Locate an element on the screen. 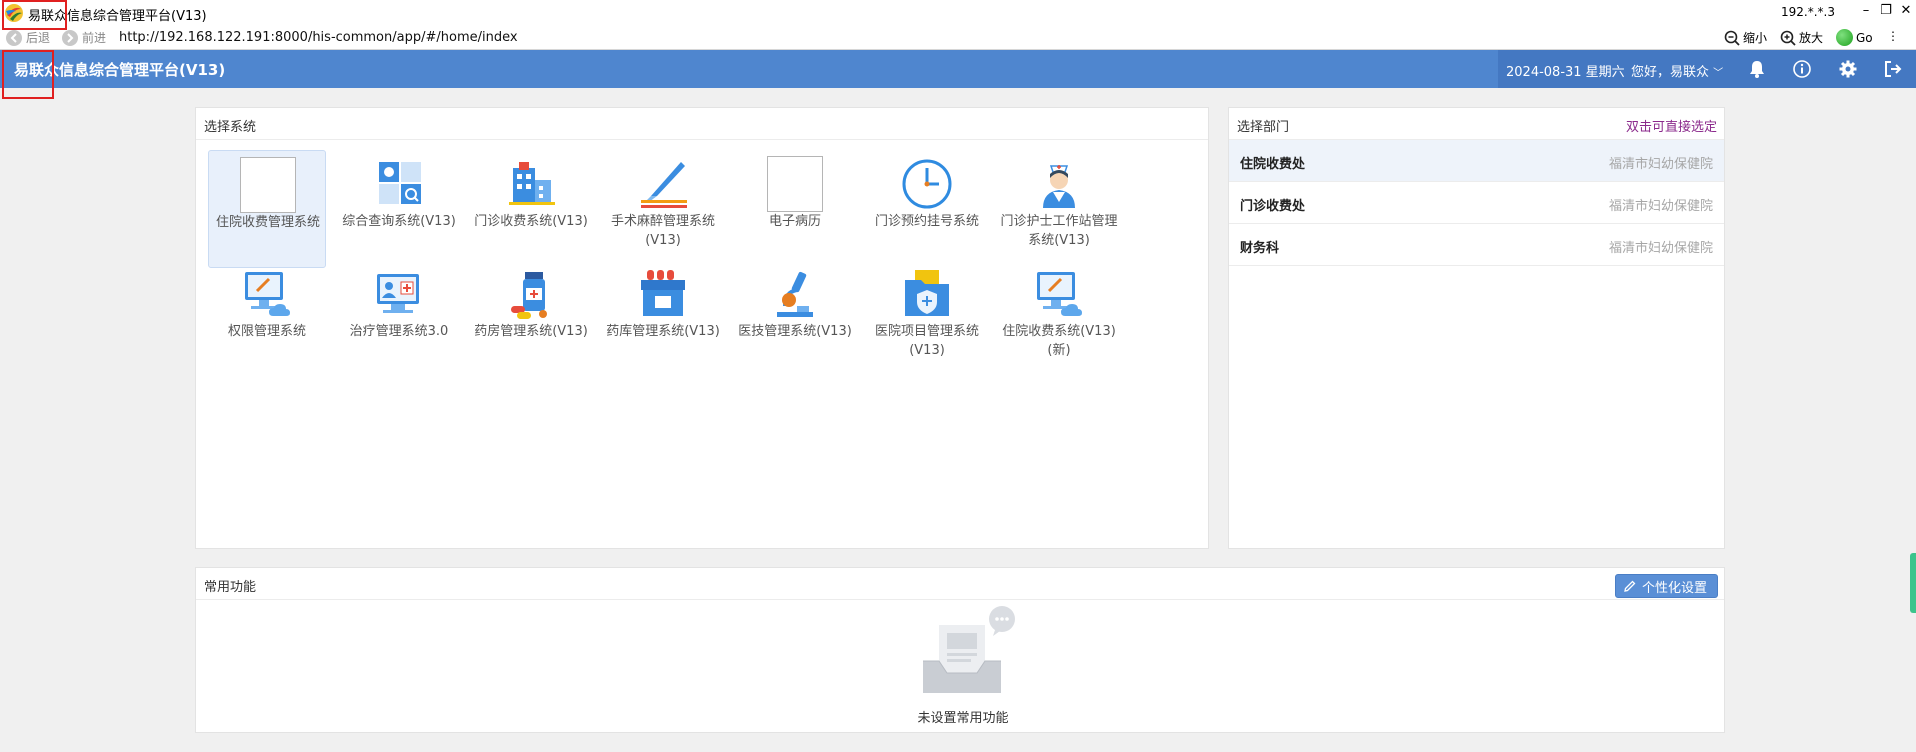 The image size is (1916, 752). department-row: 门诊收费处 福清市妇幼保健院 is located at coordinates (1476, 203).